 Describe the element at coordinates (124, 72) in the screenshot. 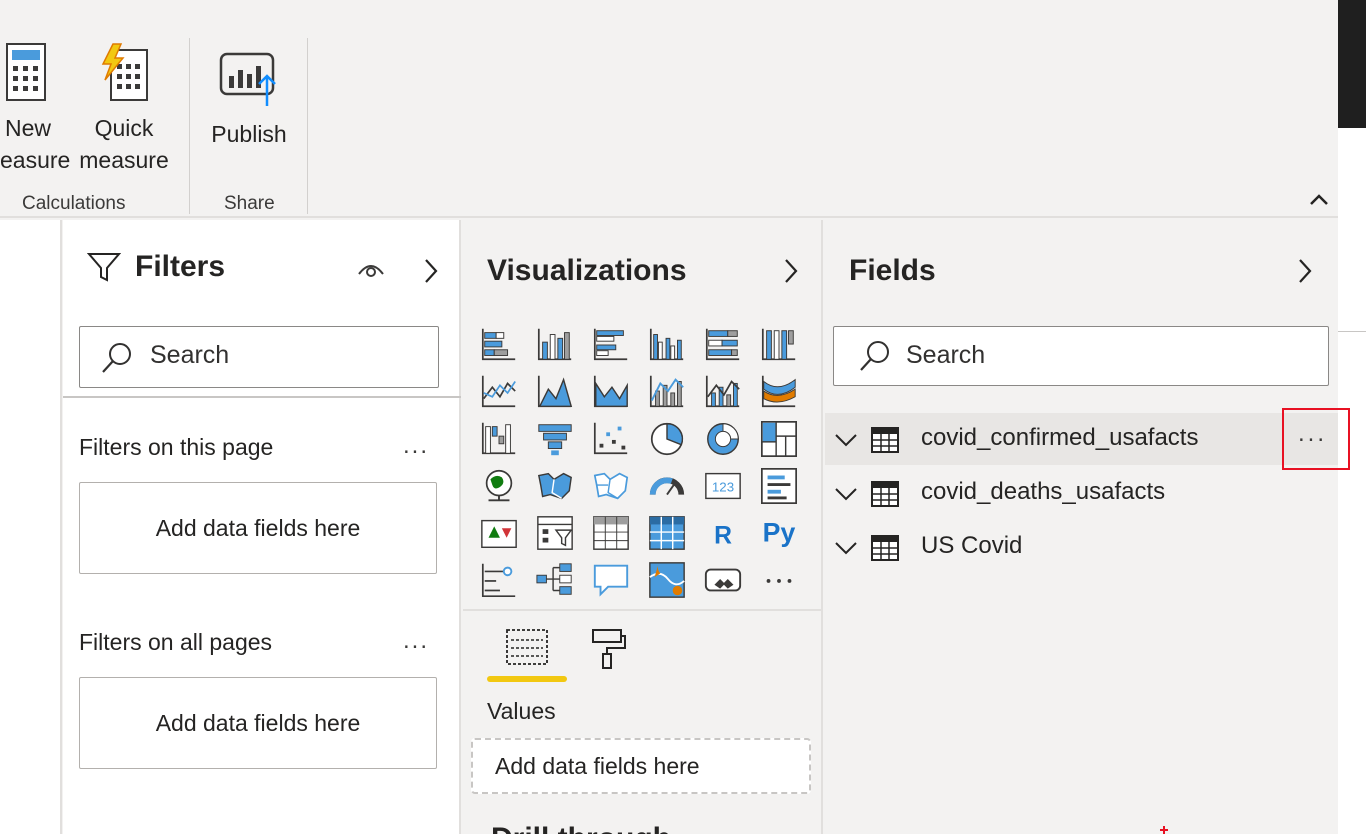

I see `quick-measure-icon` at that location.